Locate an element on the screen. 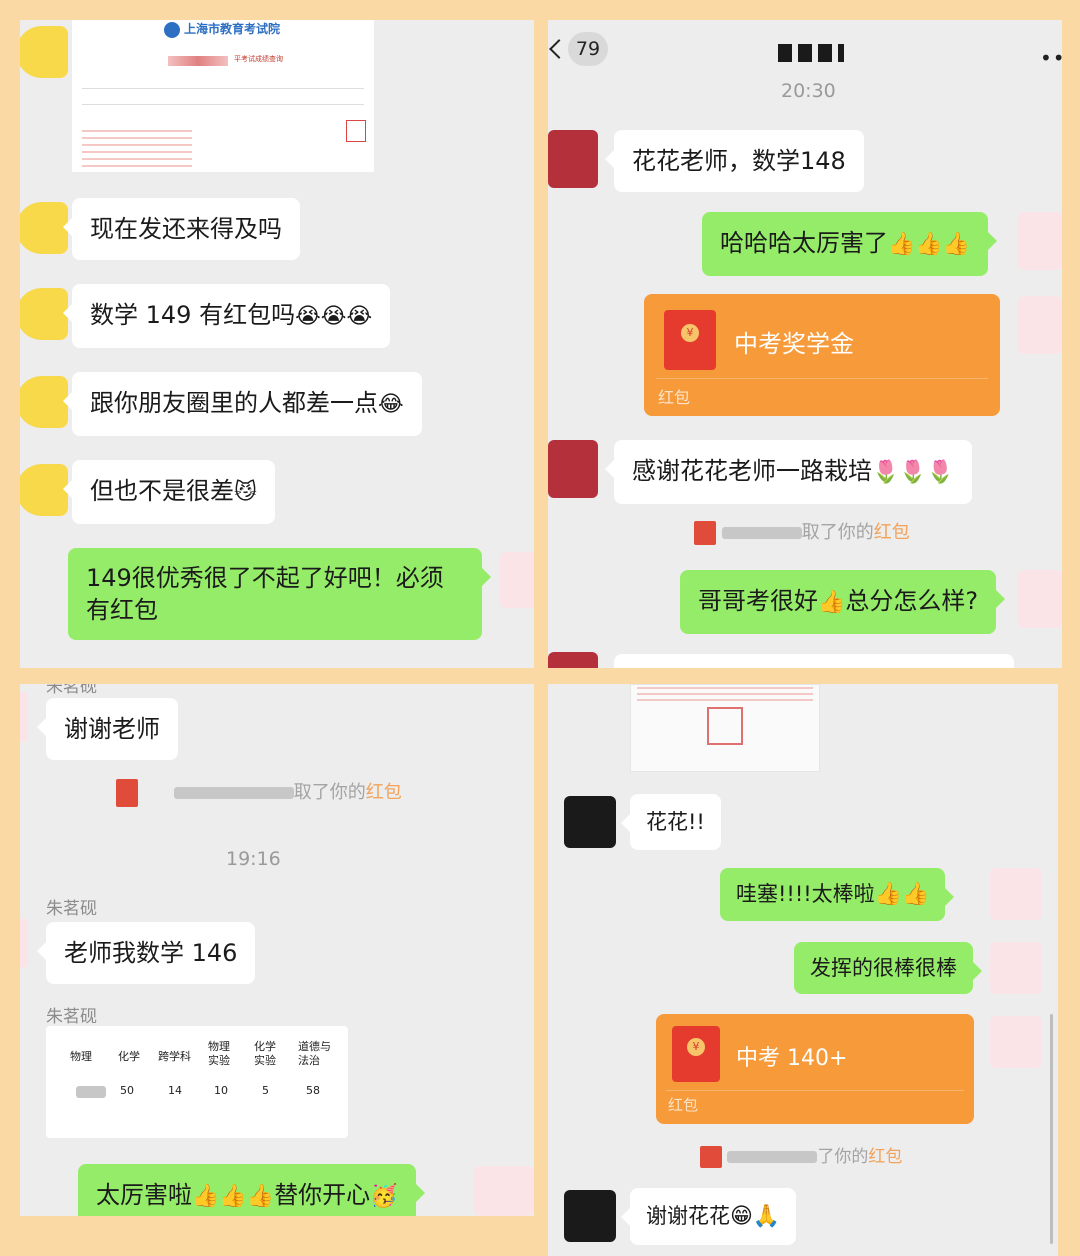  message-bubble: 谢谢老师 is located at coordinates (107, 729).